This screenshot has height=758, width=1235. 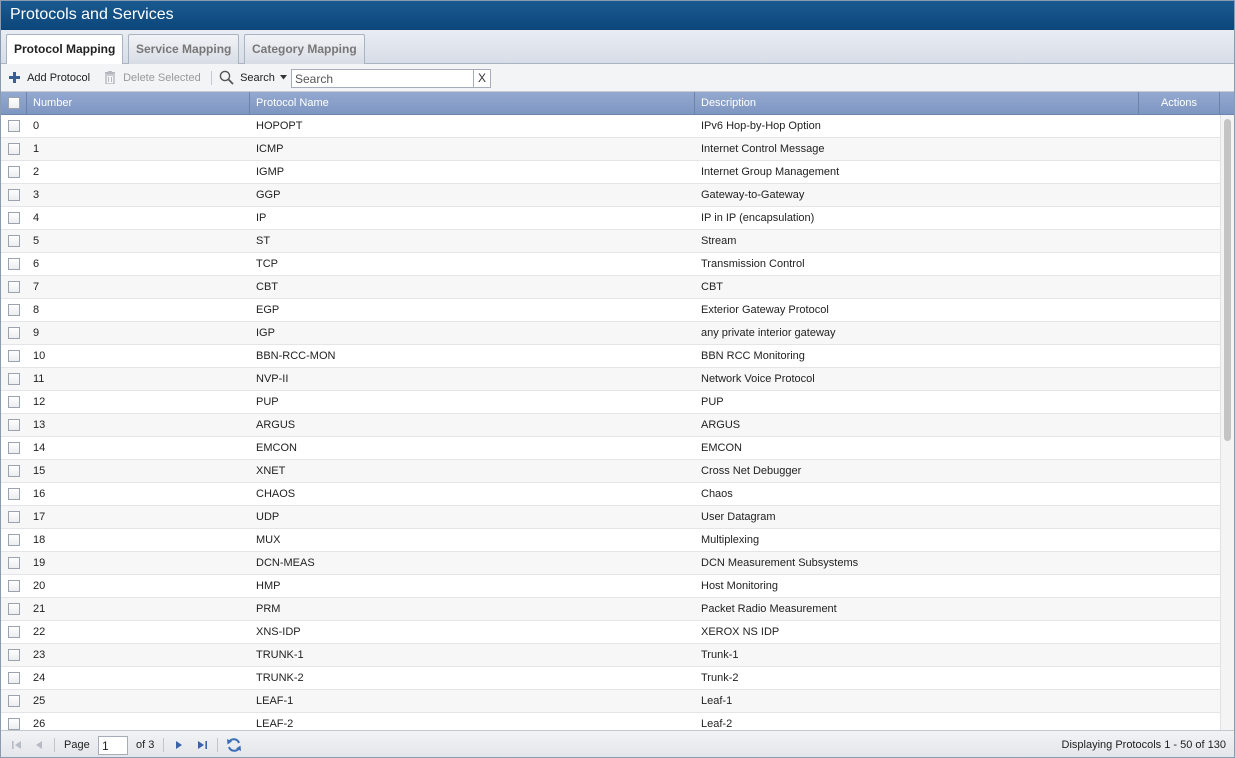 I want to click on cell-protocol-name: TRUNK-2, so click(x=280, y=678).